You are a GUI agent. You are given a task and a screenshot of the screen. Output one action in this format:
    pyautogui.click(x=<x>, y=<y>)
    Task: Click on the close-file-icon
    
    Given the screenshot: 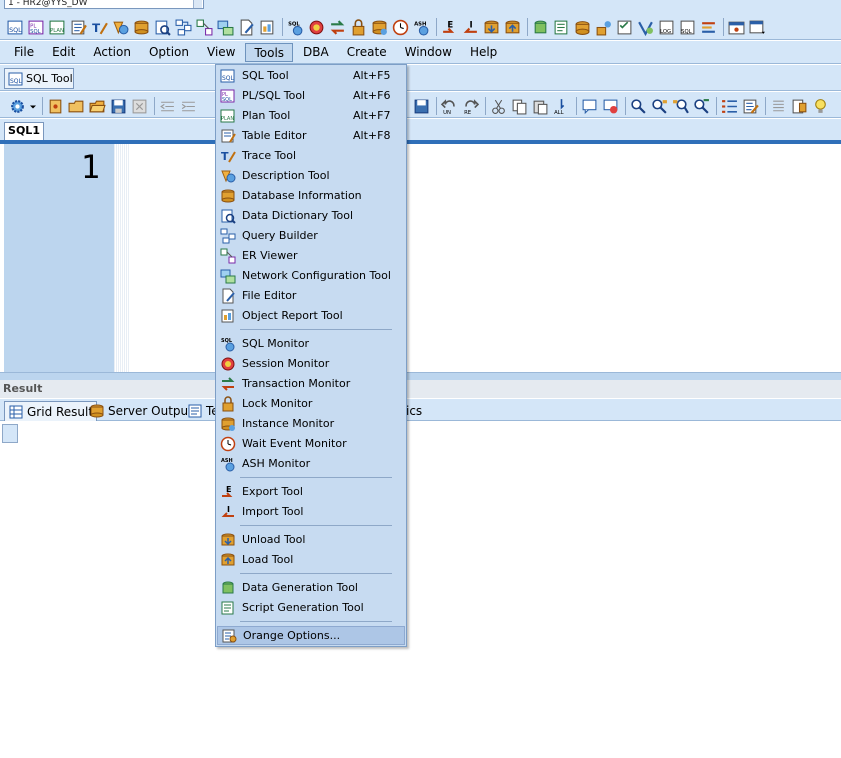 What is the action you would take?
    pyautogui.click(x=139, y=106)
    